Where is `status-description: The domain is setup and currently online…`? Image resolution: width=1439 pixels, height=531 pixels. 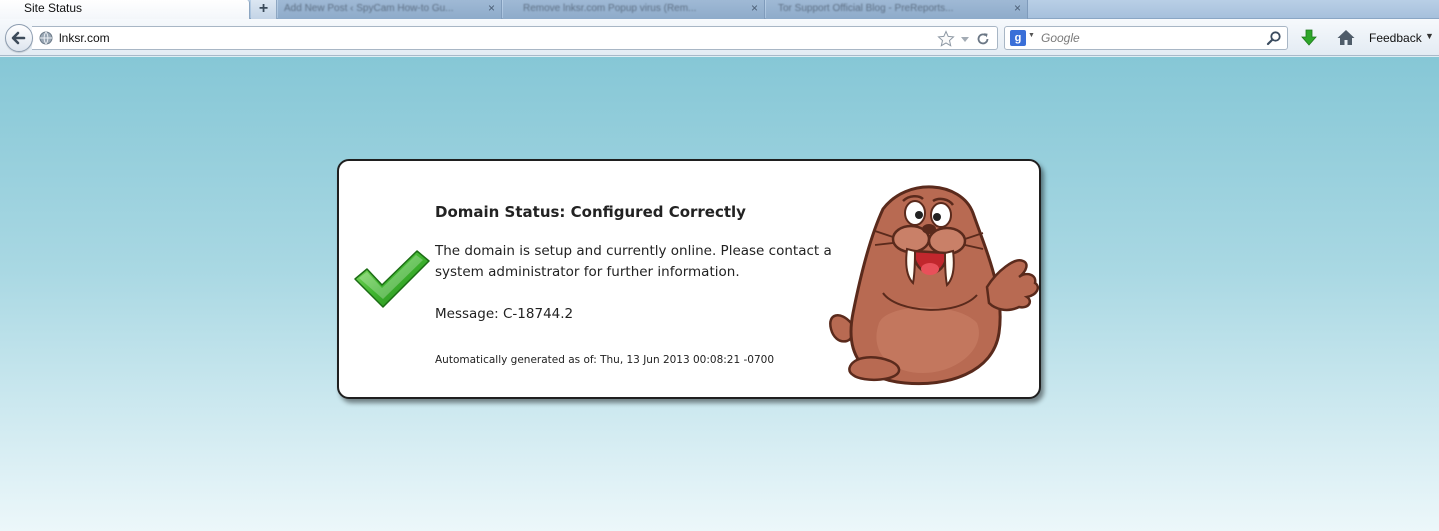
status-description: The domain is setup and currently online… is located at coordinates (633, 261).